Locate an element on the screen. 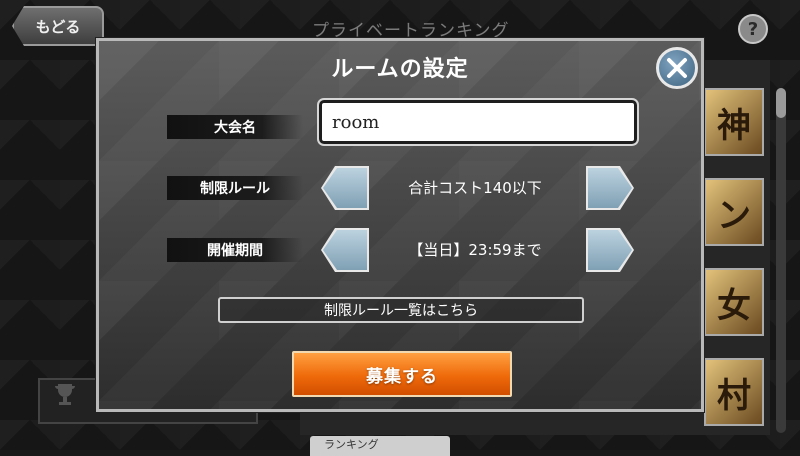 This screenshot has width=800, height=456. rule-value: 合計コスト140以下 is located at coordinates (475, 188).